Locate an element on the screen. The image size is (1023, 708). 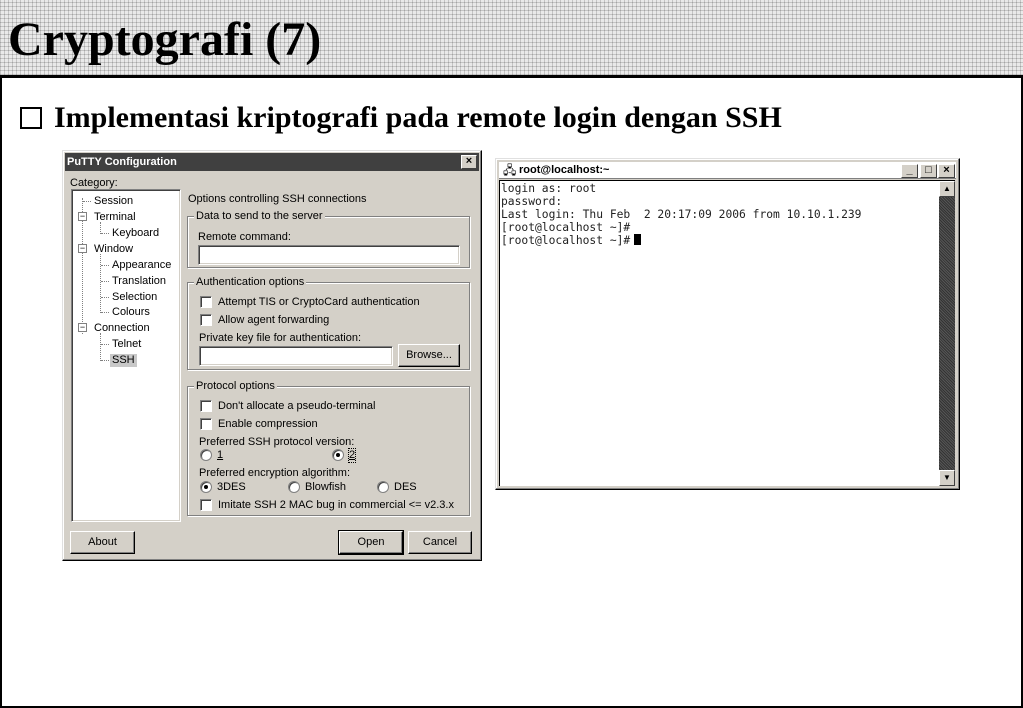
minimize-icon: _ is located at coordinates (909, 170).